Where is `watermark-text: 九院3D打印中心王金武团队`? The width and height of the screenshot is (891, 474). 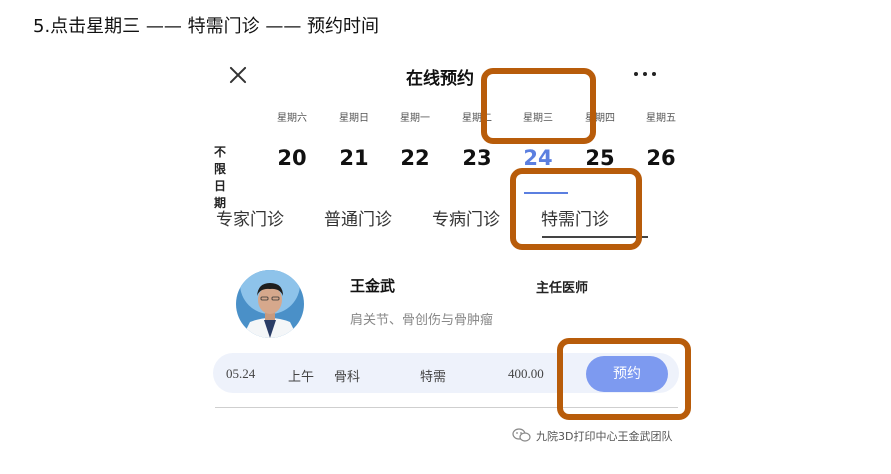 watermark-text: 九院3D打印中心王金武团队 is located at coordinates (604, 436).